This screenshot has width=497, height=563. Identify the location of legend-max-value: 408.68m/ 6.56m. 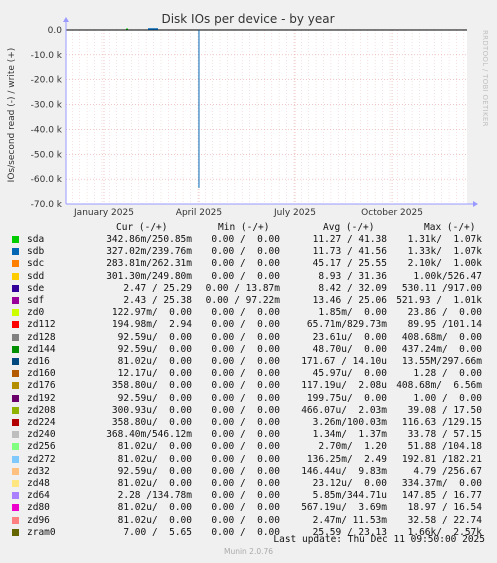
(439, 386).